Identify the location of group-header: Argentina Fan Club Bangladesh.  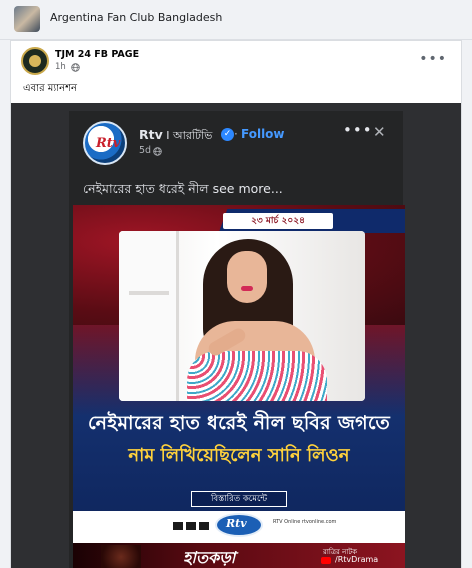
(236, 20).